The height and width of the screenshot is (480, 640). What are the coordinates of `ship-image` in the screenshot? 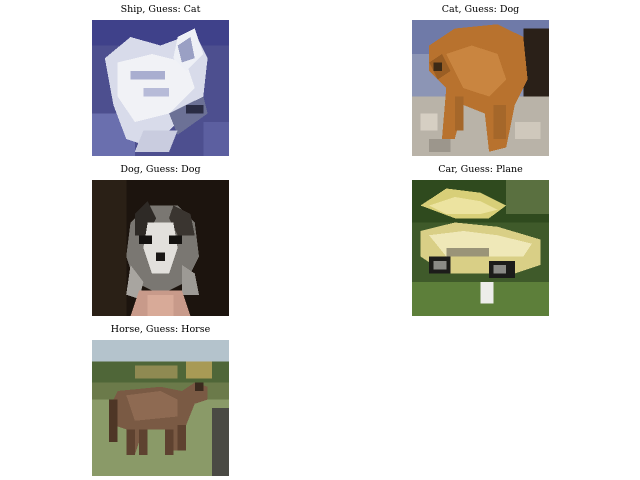 It's located at (160, 88).